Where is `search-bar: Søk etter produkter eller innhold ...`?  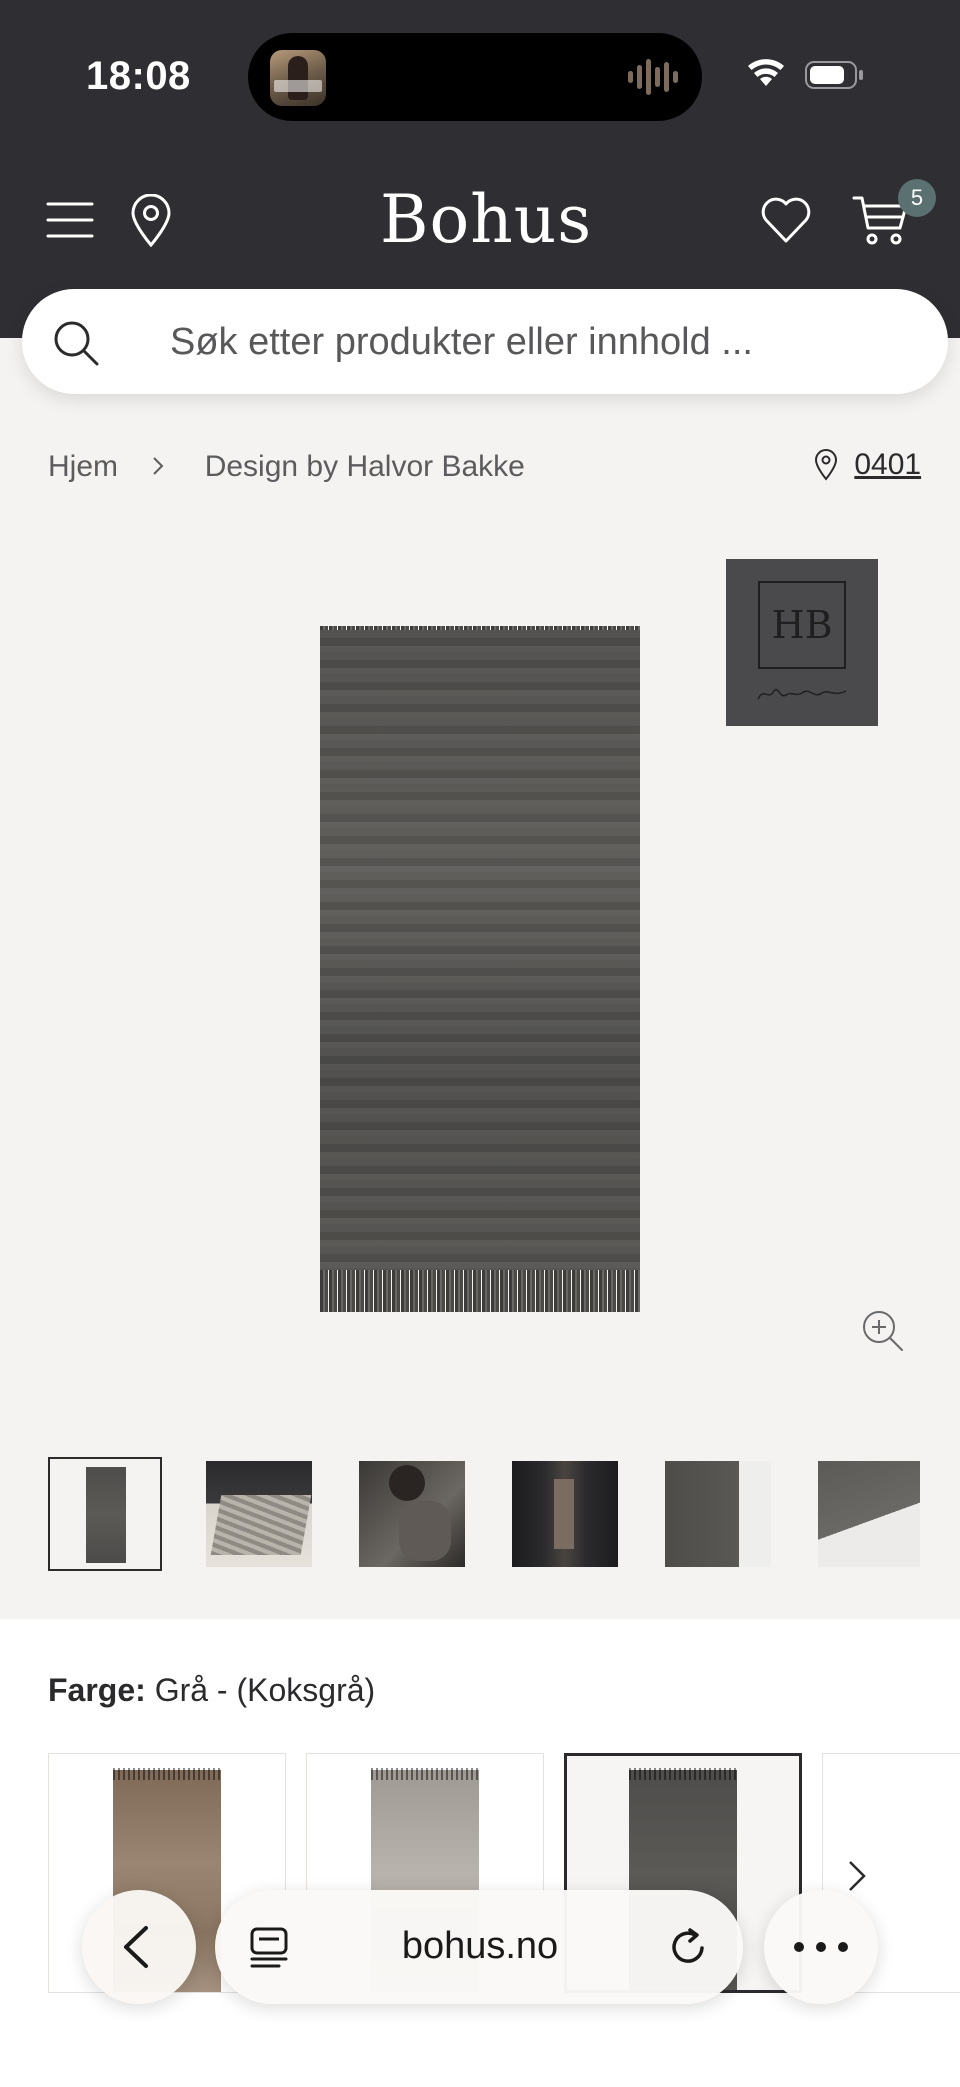
search-bar: Søk etter produkter eller innhold ... is located at coordinates (485, 341).